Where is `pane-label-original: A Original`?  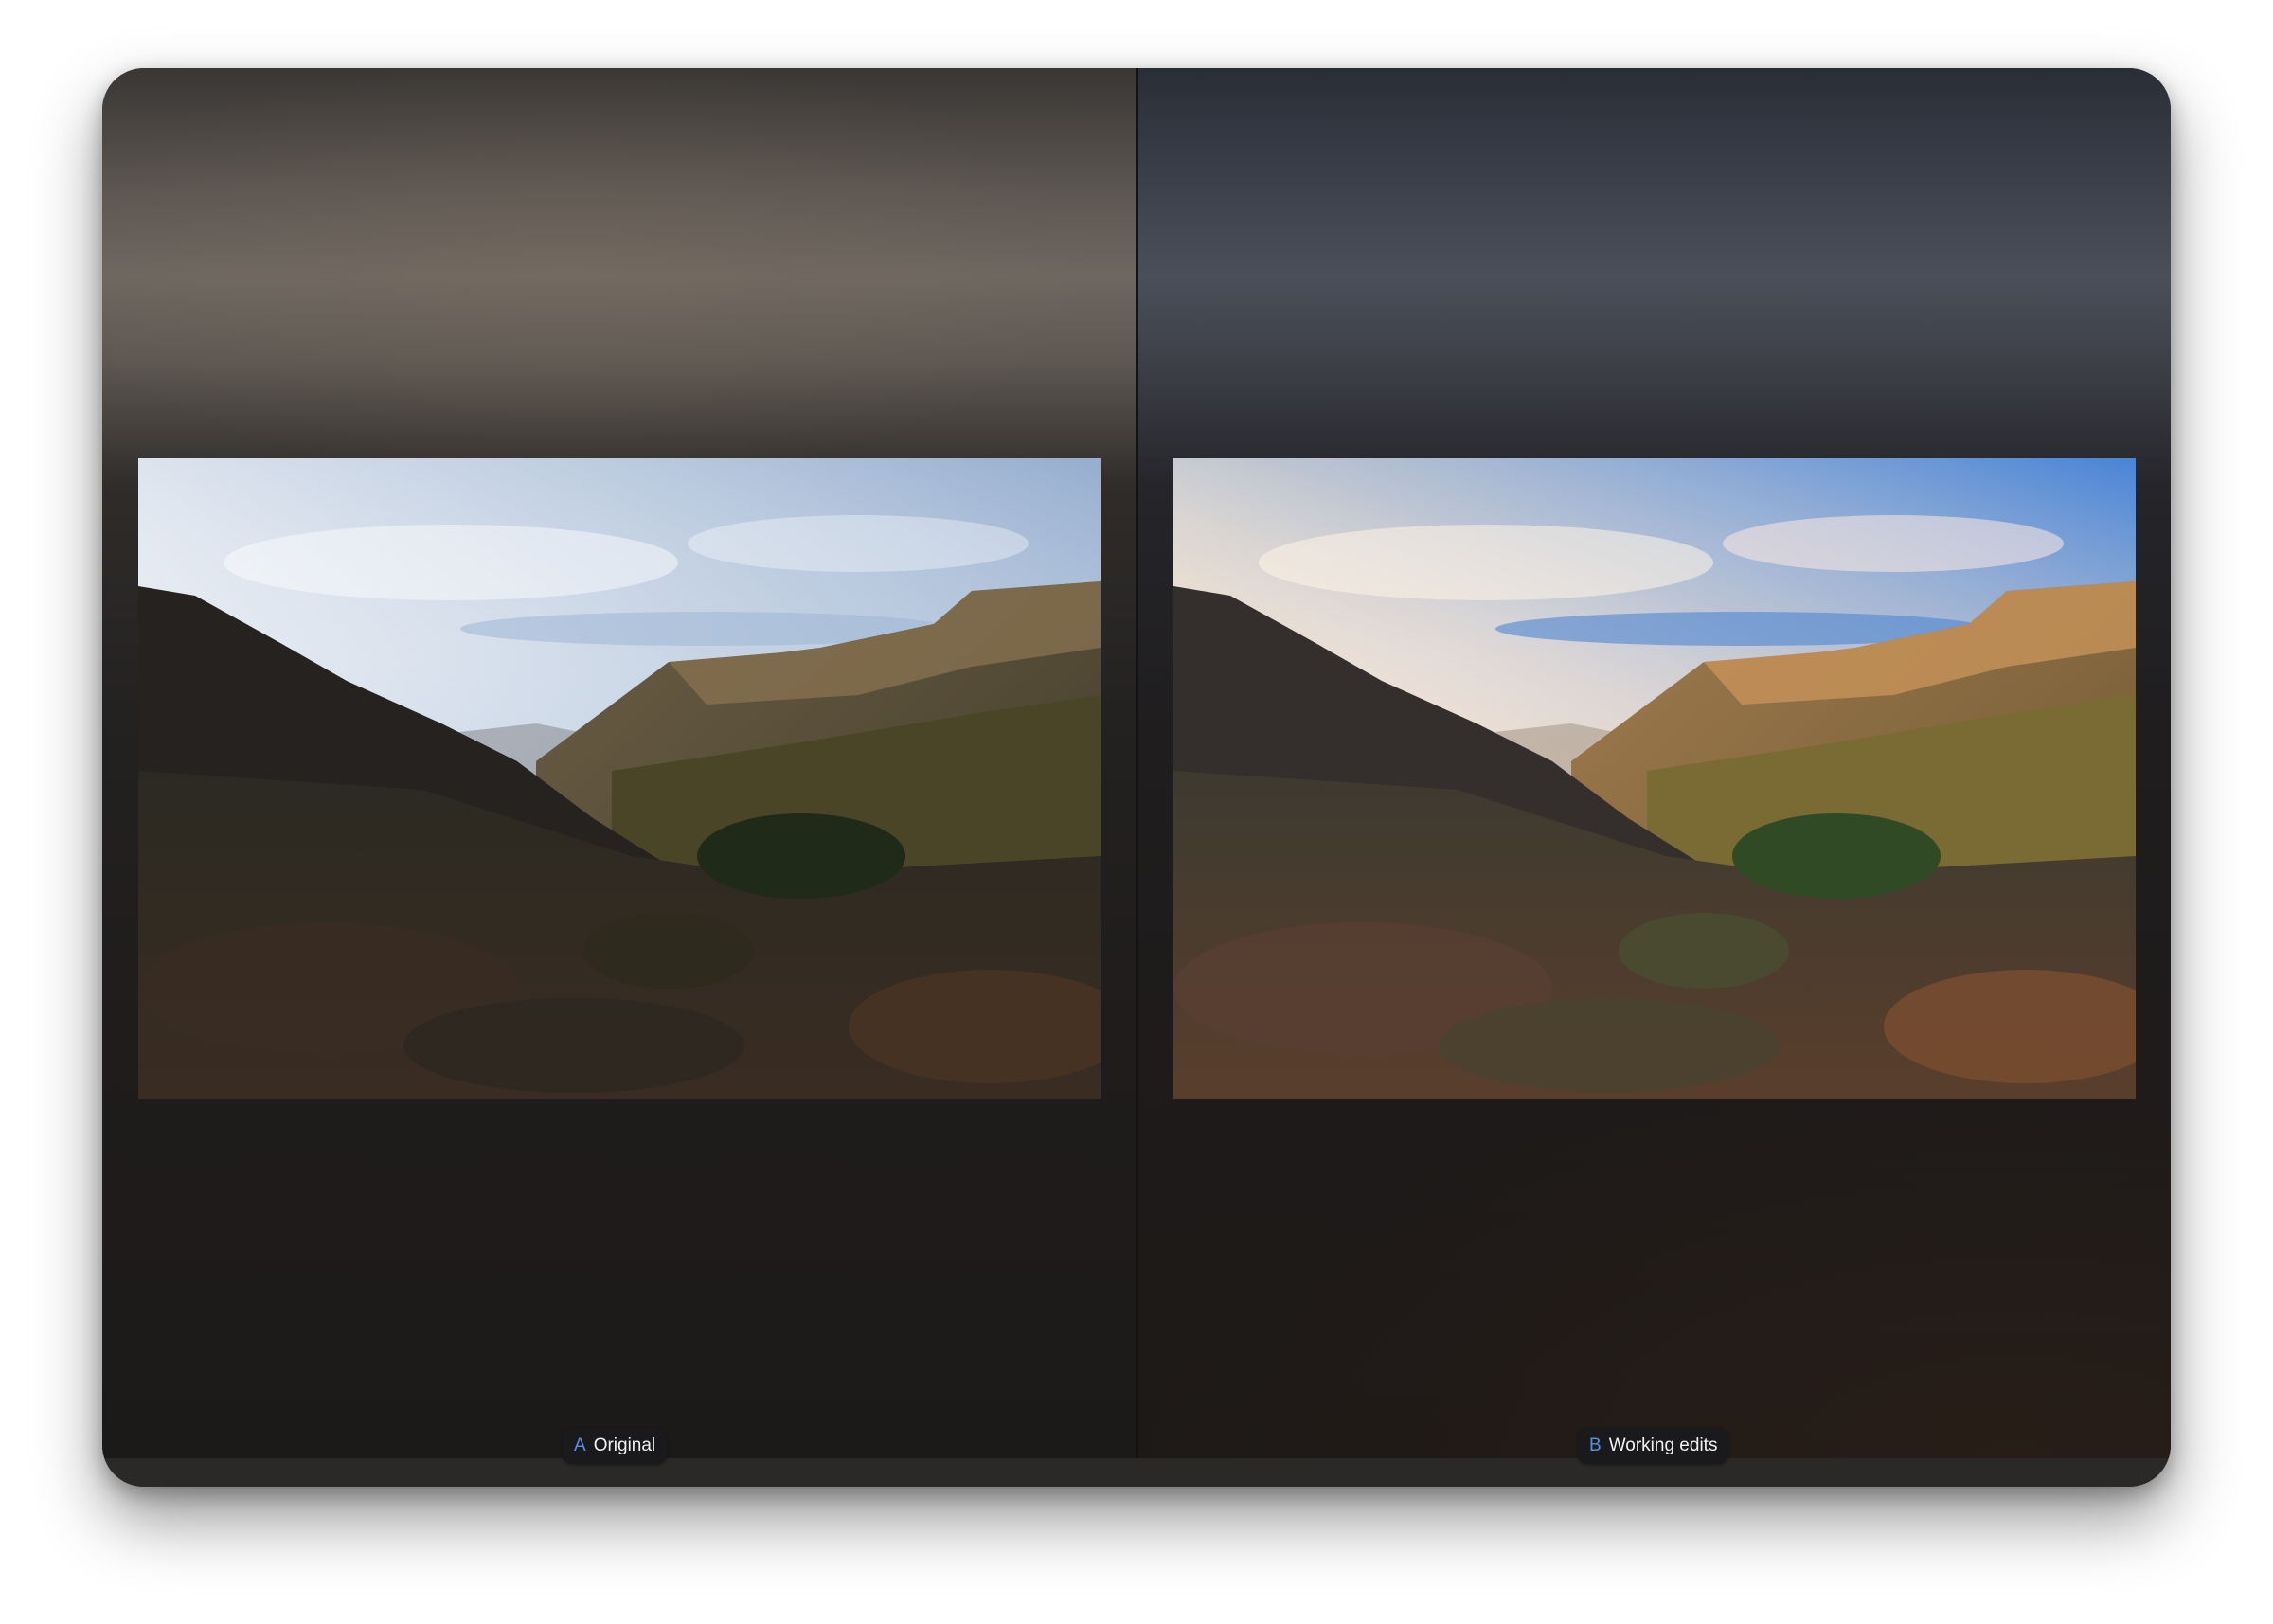 pane-label-original: A Original is located at coordinates (616, 1446).